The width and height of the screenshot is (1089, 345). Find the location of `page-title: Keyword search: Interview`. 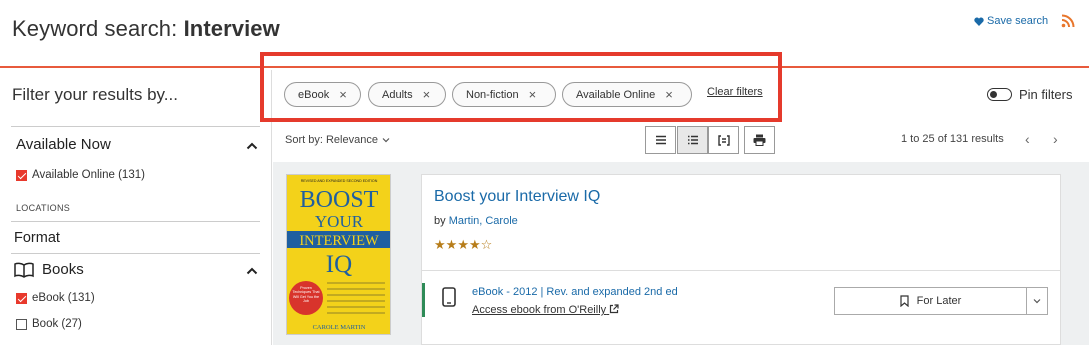

page-title: Keyword search: Interview is located at coordinates (146, 29).